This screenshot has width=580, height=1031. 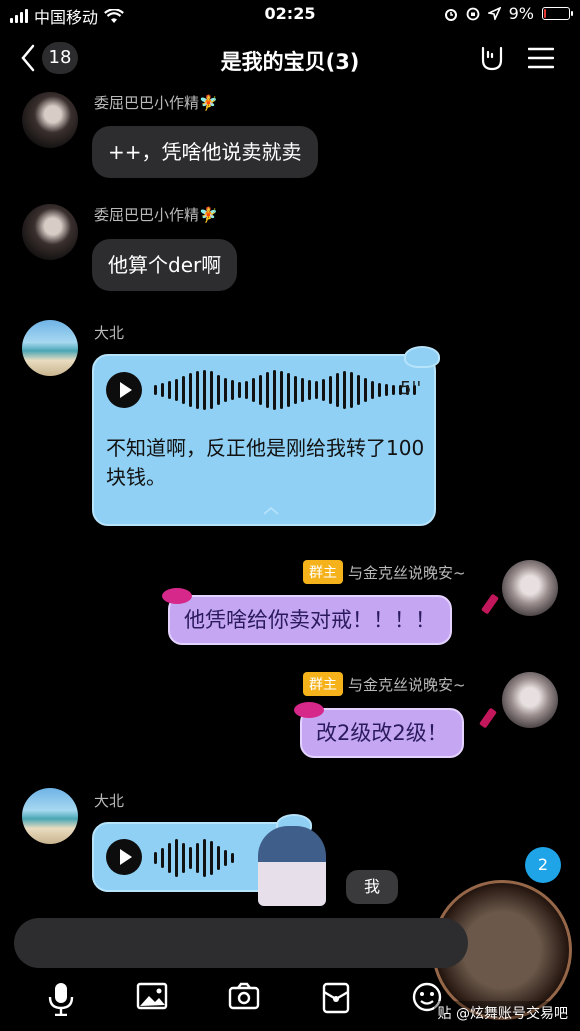 What do you see at coordinates (422, 357) in the screenshot?
I see `whale-decoration-icon` at bounding box center [422, 357].